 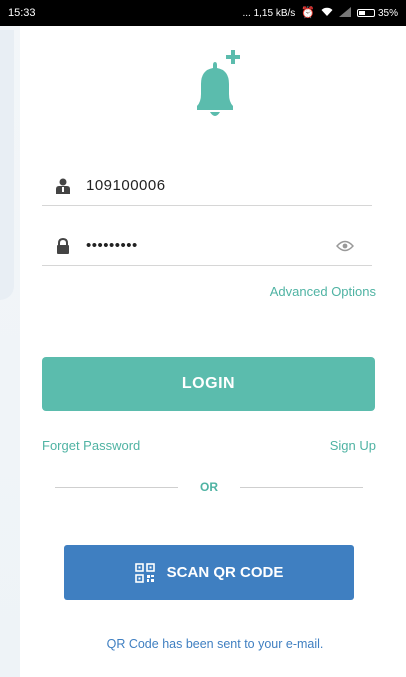 What do you see at coordinates (225, 572) in the screenshot?
I see `scan-qr-code-label: SCAN QR CODE` at bounding box center [225, 572].